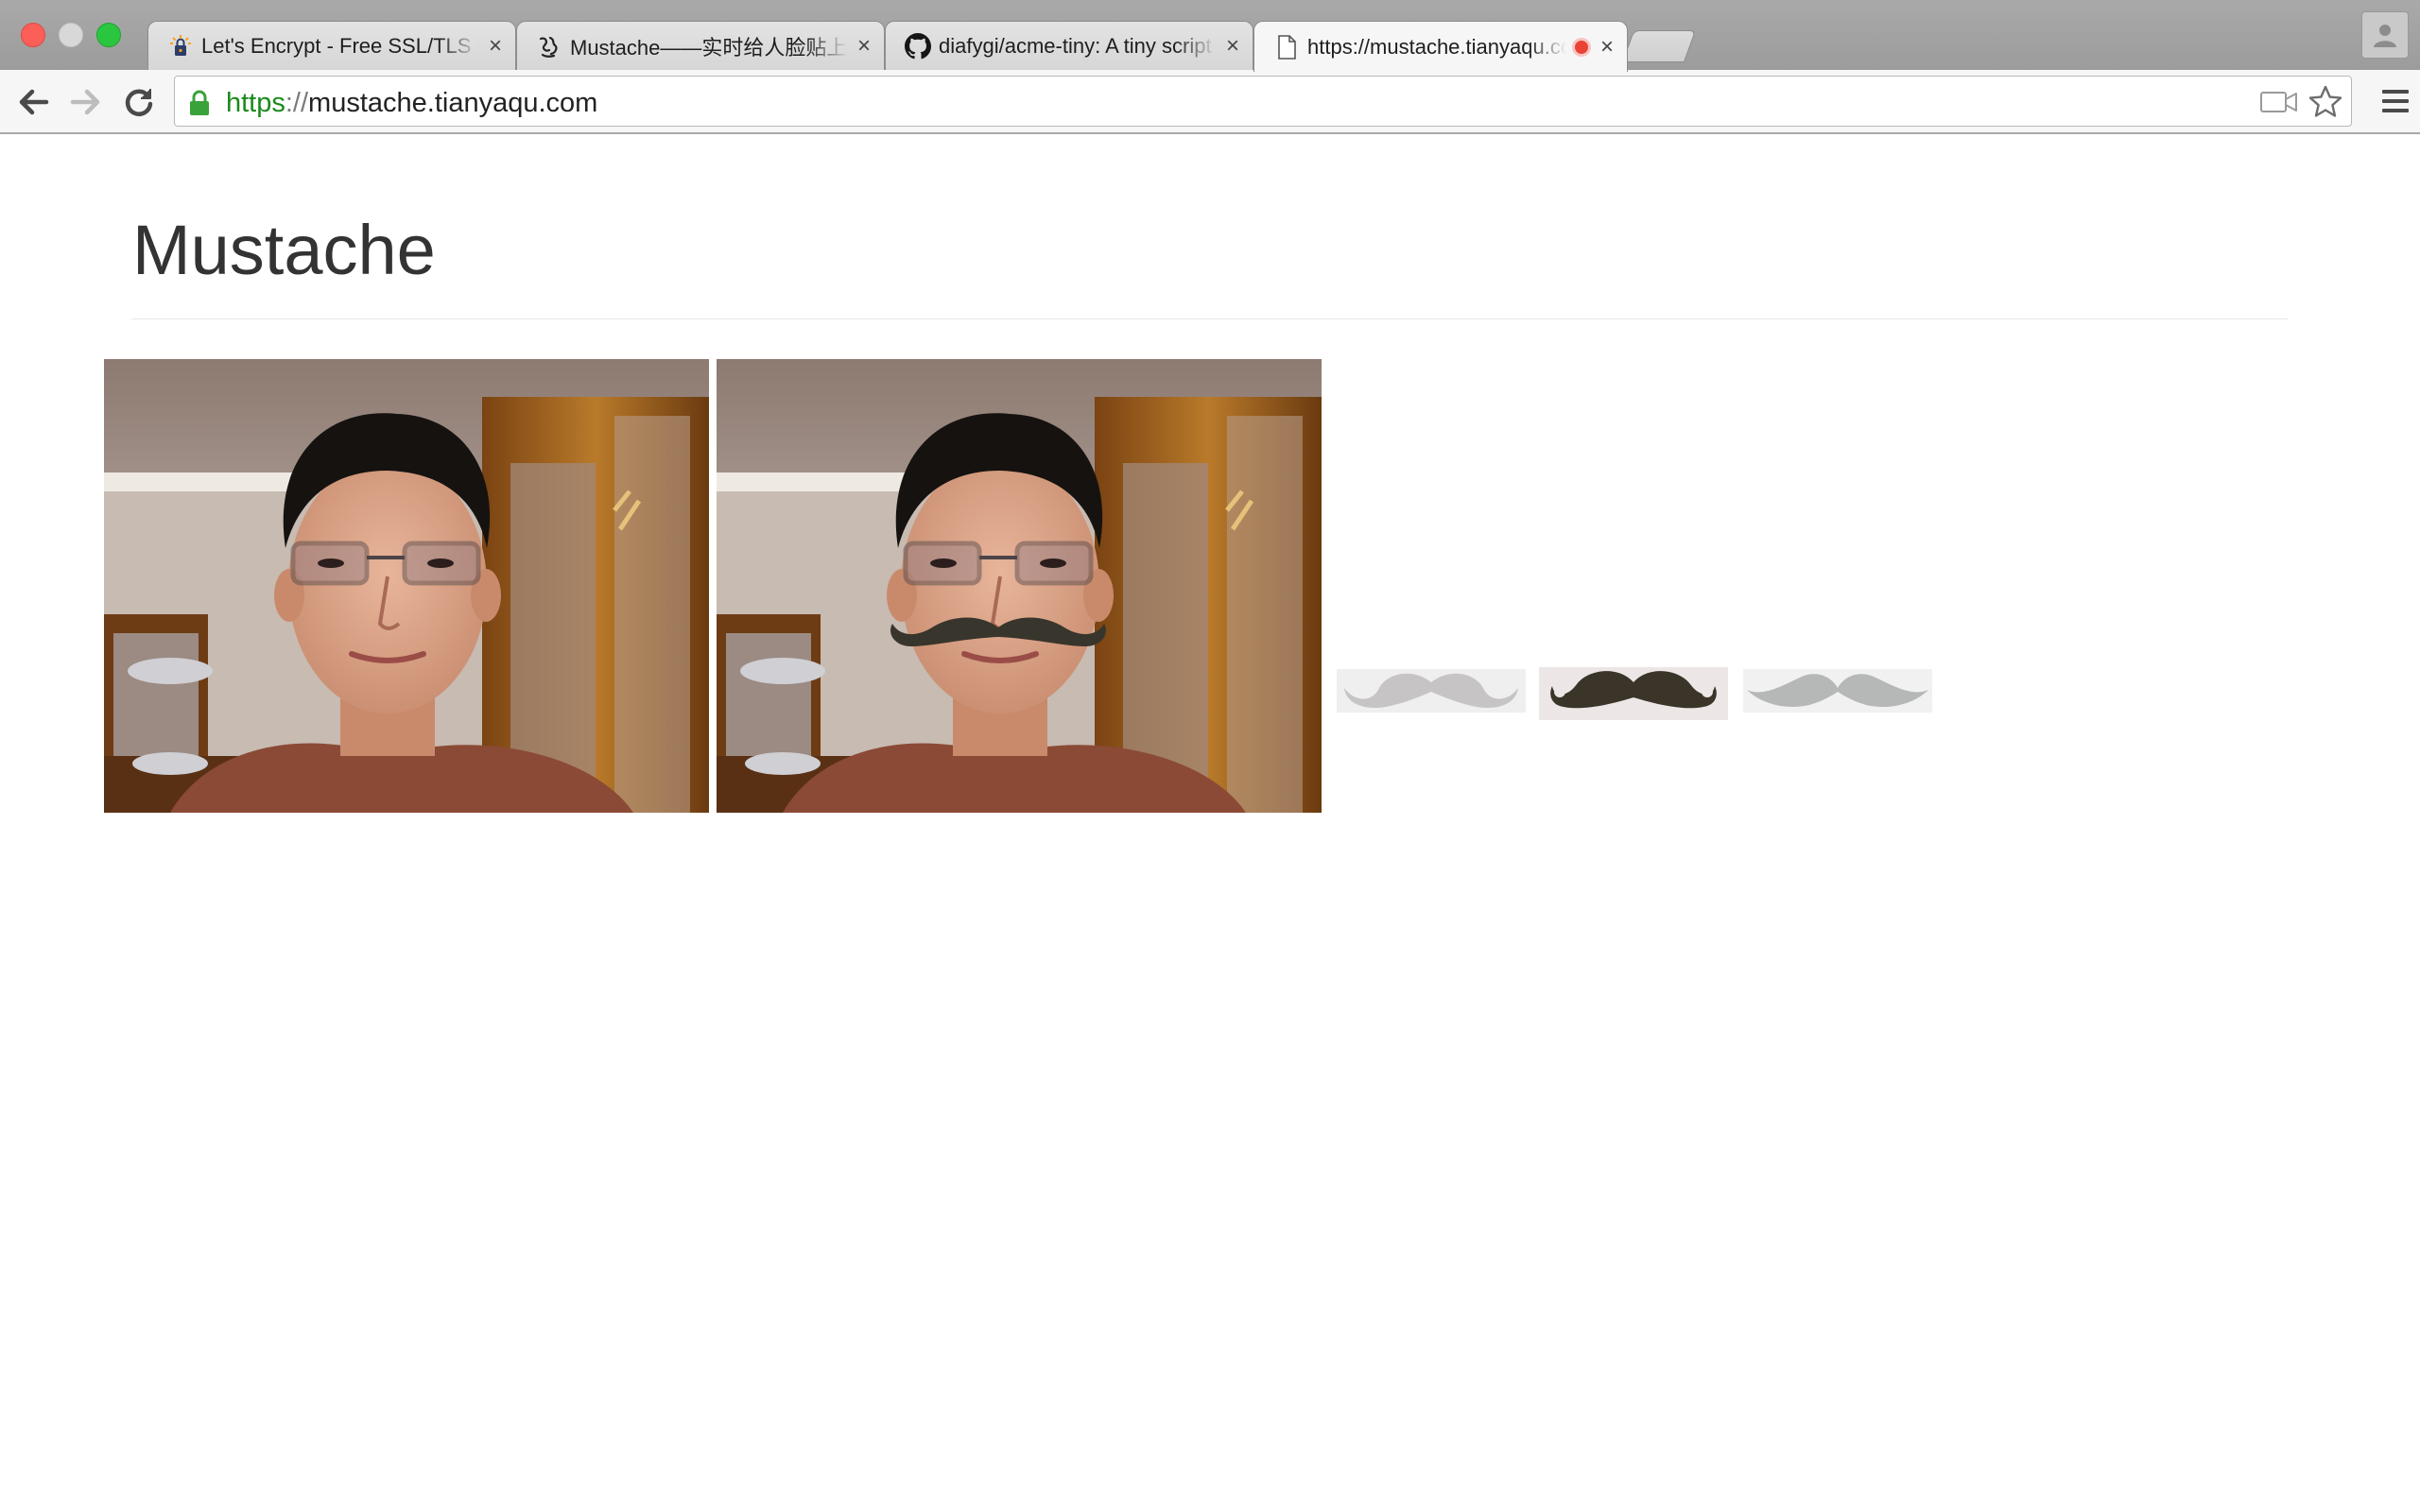  I want to click on app-logo-icon, so click(549, 46).